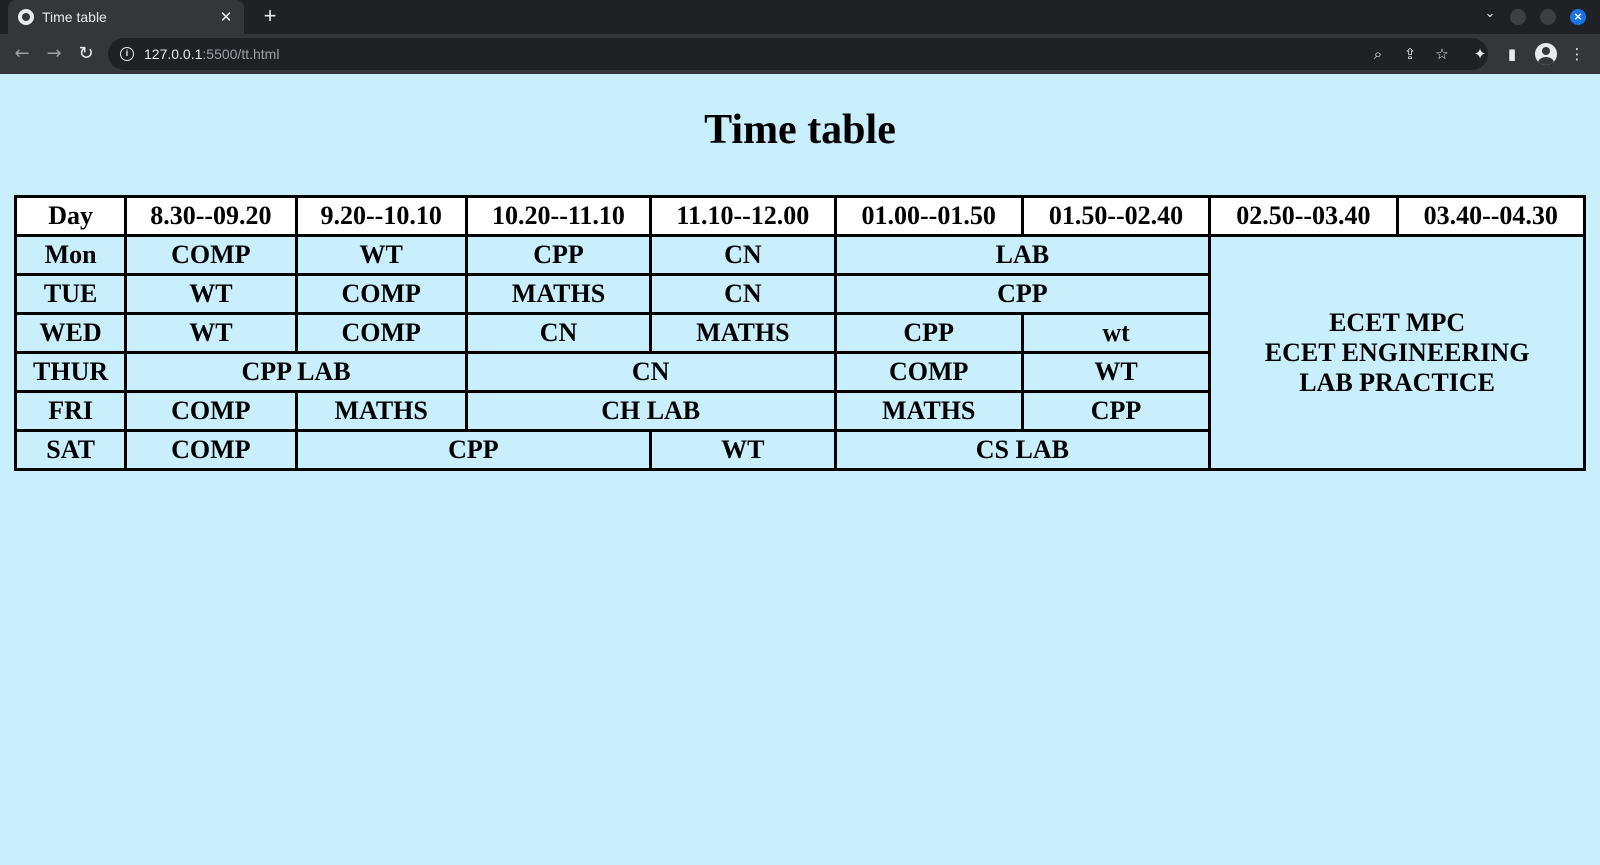 The width and height of the screenshot is (1600, 865). Describe the element at coordinates (70, 255) in the screenshot. I see `day-cell: Mon` at that location.